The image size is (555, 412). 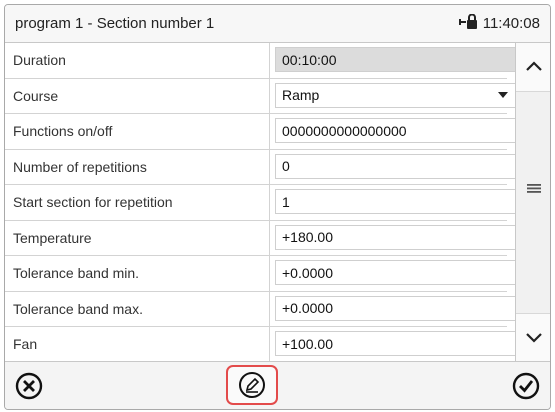 I want to click on chevron-down-icon, so click(x=533, y=338).